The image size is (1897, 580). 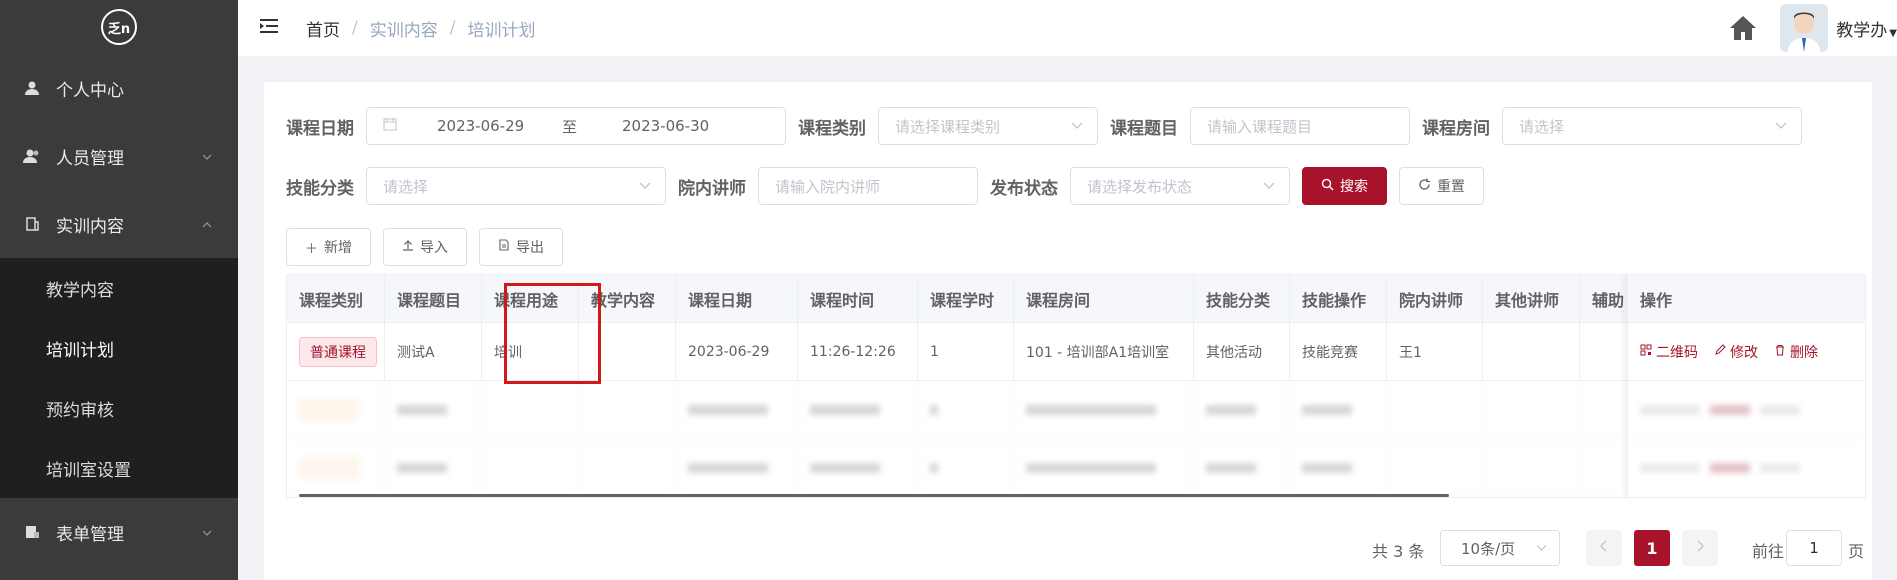 What do you see at coordinates (1604, 548) in the screenshot?
I see `prev-page-button` at bounding box center [1604, 548].